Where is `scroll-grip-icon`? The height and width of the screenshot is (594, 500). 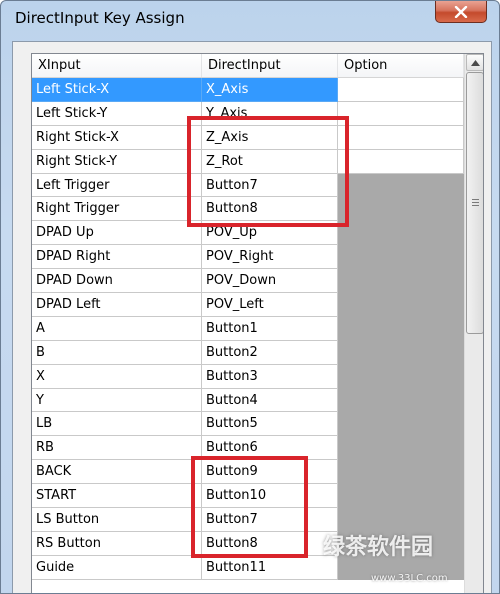
scroll-grip-icon is located at coordinates (475, 203).